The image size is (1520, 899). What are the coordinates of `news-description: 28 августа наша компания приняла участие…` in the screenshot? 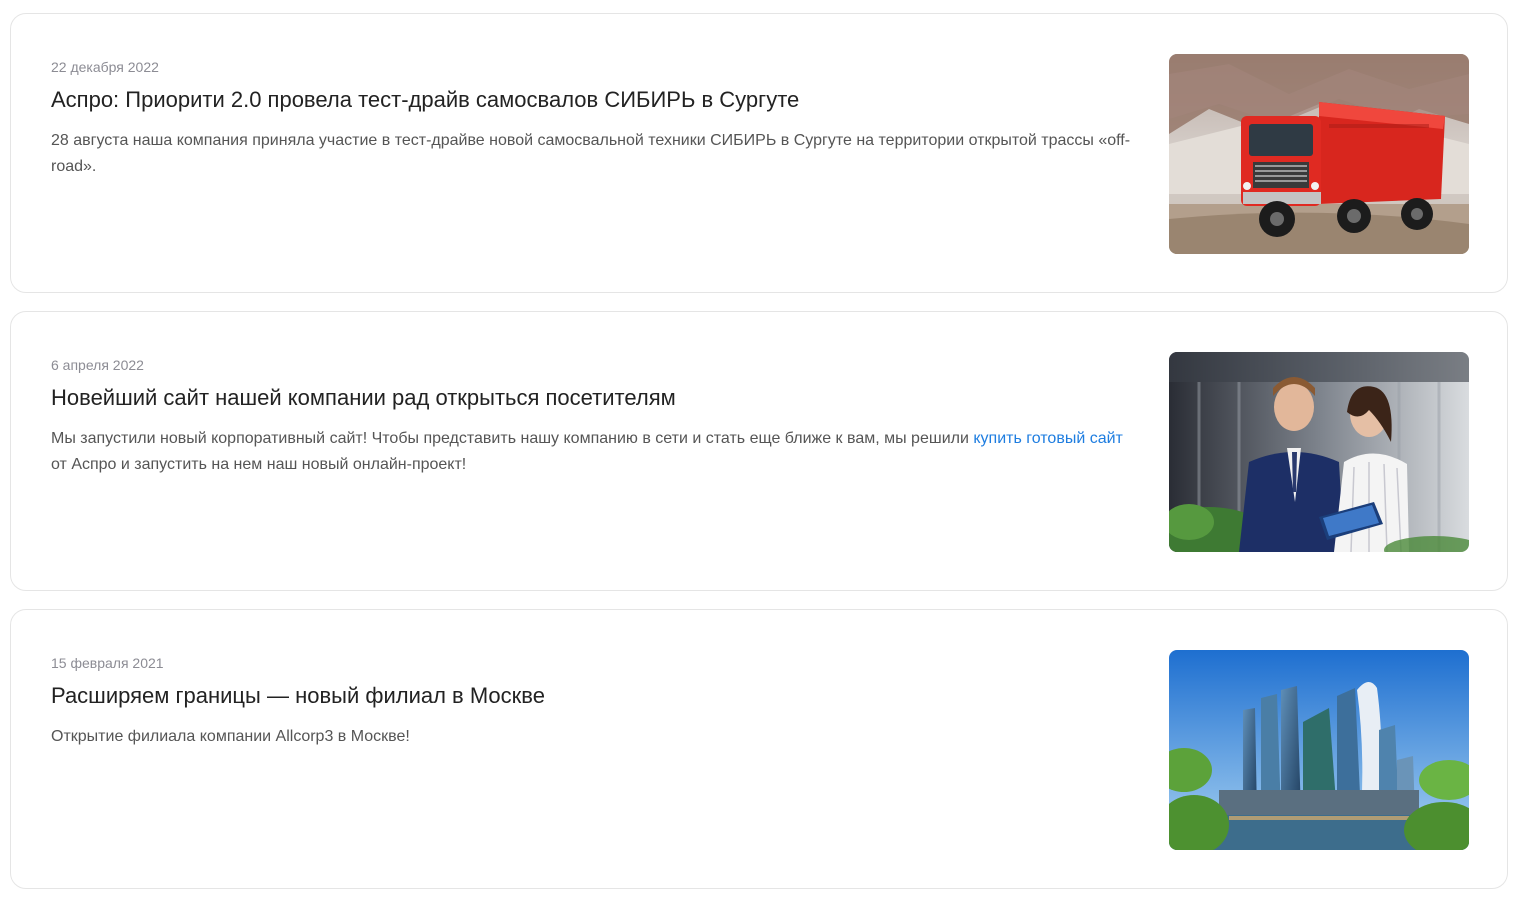 It's located at (591, 153).